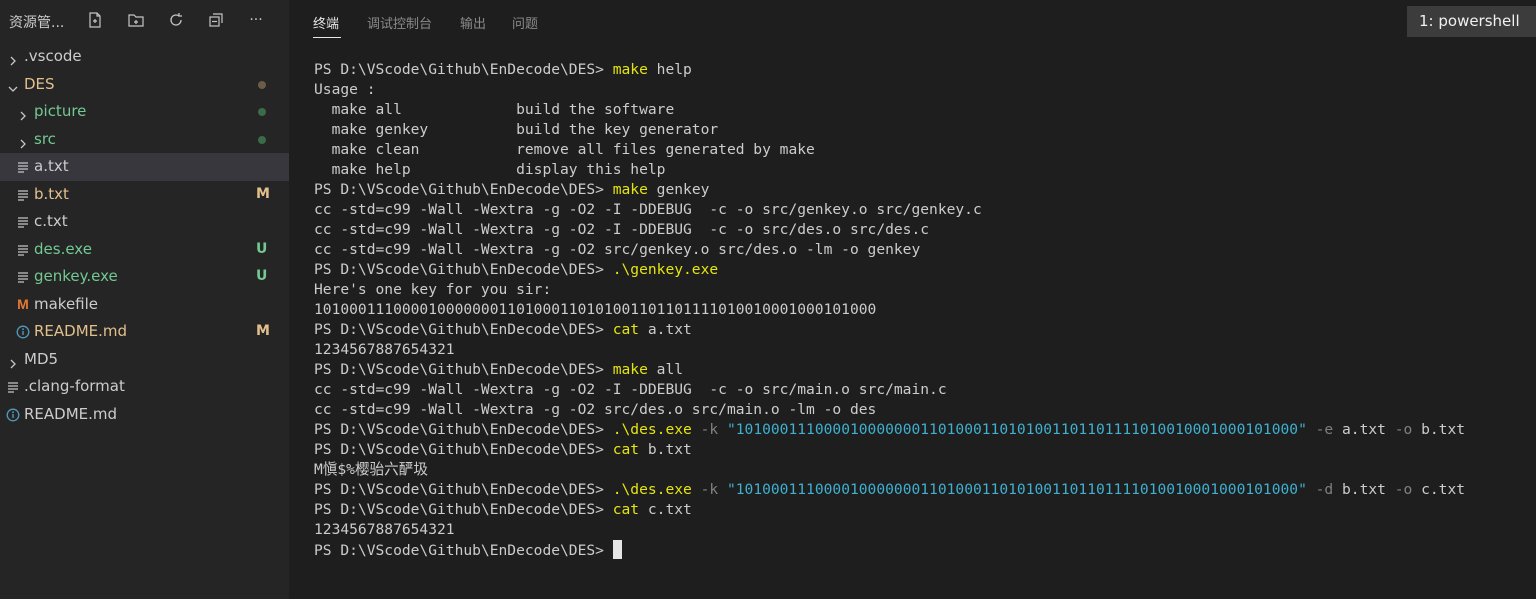  I want to click on terminal-text: Here's one key for you sir:, so click(433, 289).